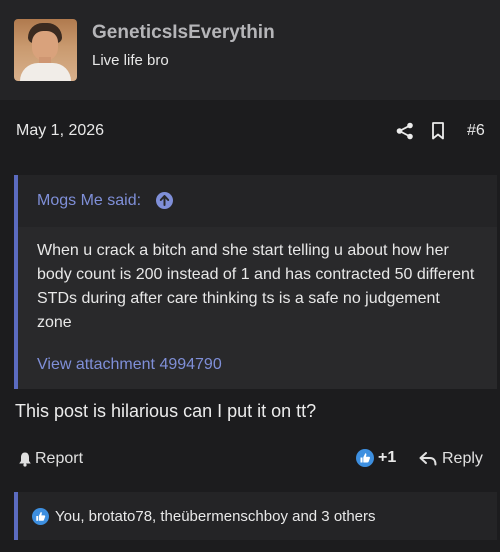 The image size is (500, 552). I want to click on post-number: #6, so click(476, 131).